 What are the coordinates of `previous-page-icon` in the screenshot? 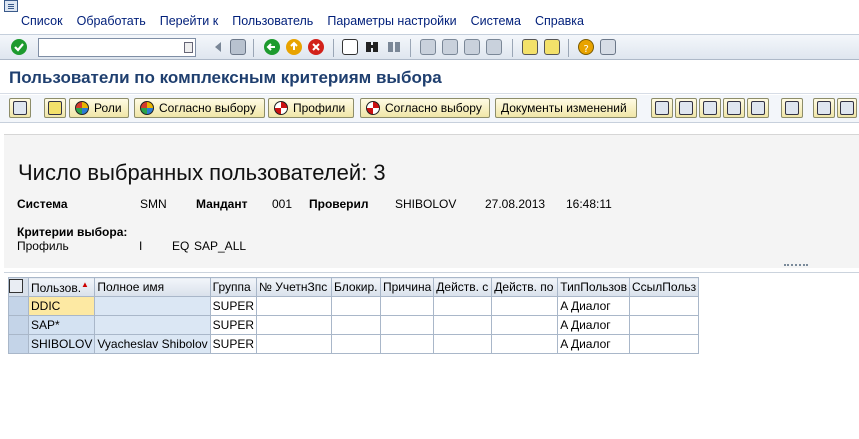 It's located at (450, 47).